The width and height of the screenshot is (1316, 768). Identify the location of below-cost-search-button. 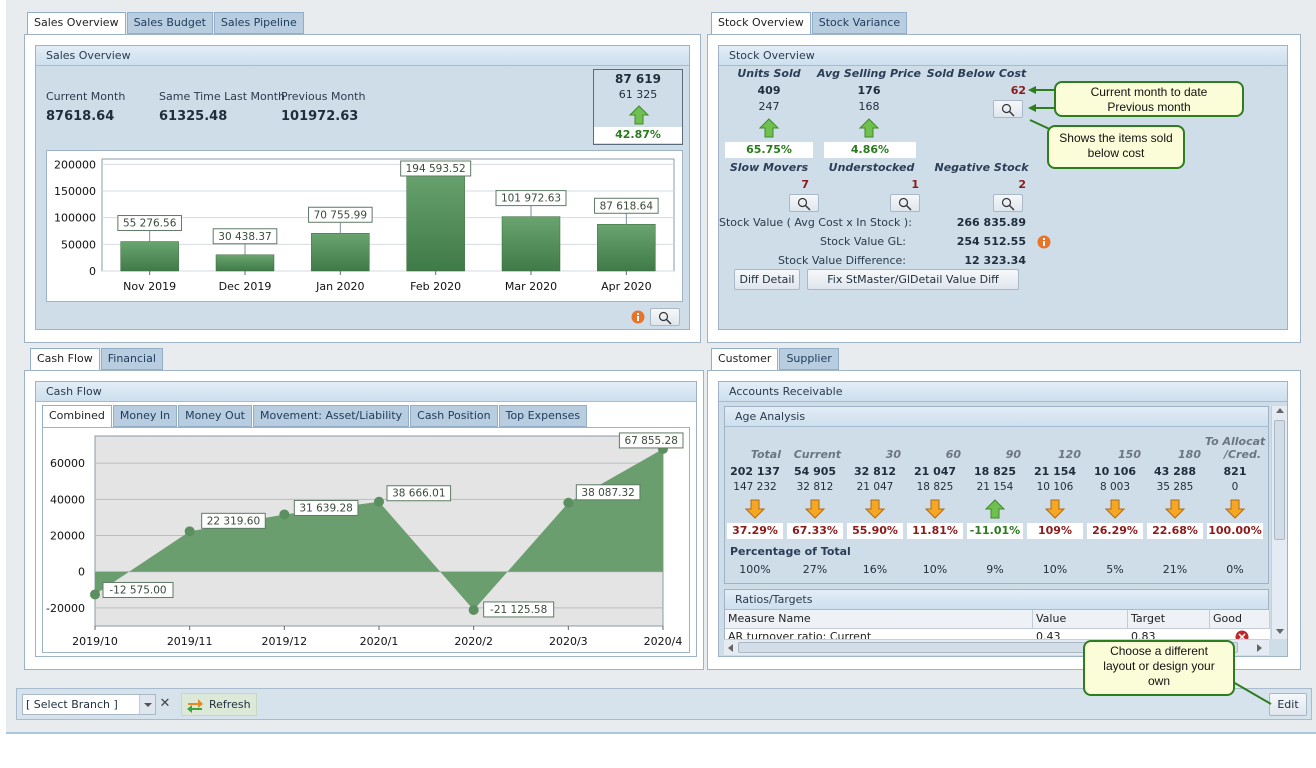
(1008, 109).